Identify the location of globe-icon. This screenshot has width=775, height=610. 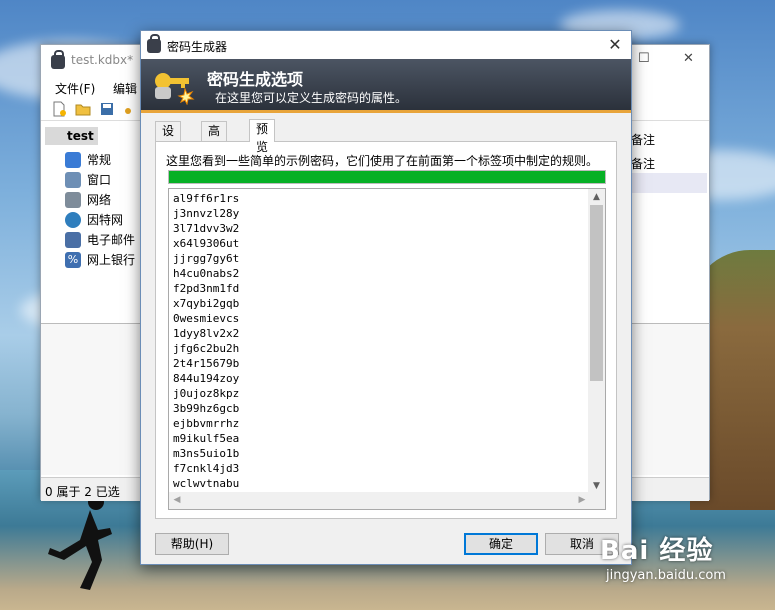
(73, 220).